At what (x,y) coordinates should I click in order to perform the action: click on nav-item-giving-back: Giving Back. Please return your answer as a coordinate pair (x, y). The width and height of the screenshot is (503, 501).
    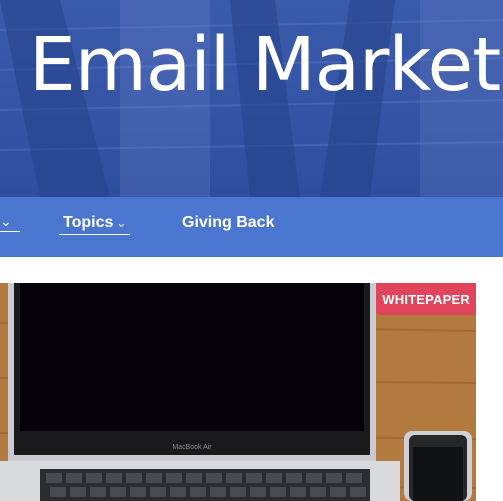
    Looking at the image, I should click on (228, 223).